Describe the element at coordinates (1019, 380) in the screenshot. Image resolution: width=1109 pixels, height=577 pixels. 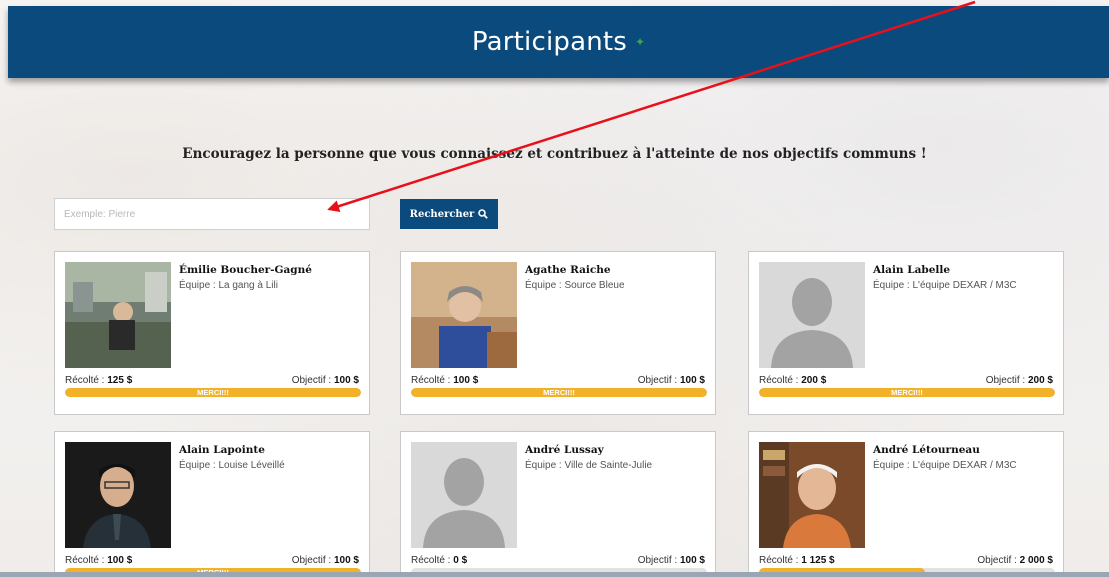
I see `goal-amount: Objectif : 200 $` at that location.